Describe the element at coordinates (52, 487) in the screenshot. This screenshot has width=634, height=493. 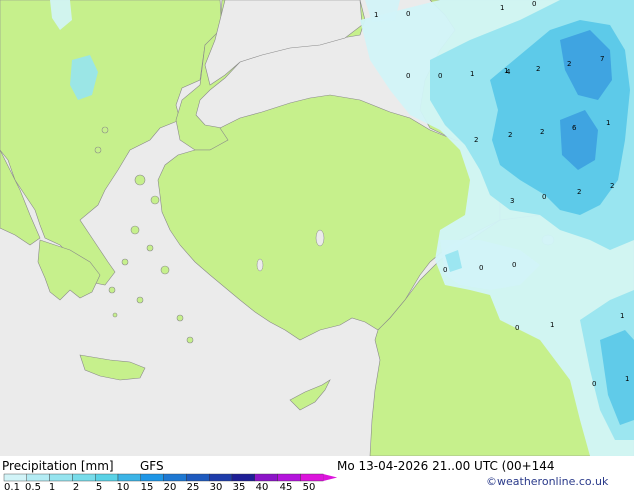
I see `legend-tick-label: 1` at that location.